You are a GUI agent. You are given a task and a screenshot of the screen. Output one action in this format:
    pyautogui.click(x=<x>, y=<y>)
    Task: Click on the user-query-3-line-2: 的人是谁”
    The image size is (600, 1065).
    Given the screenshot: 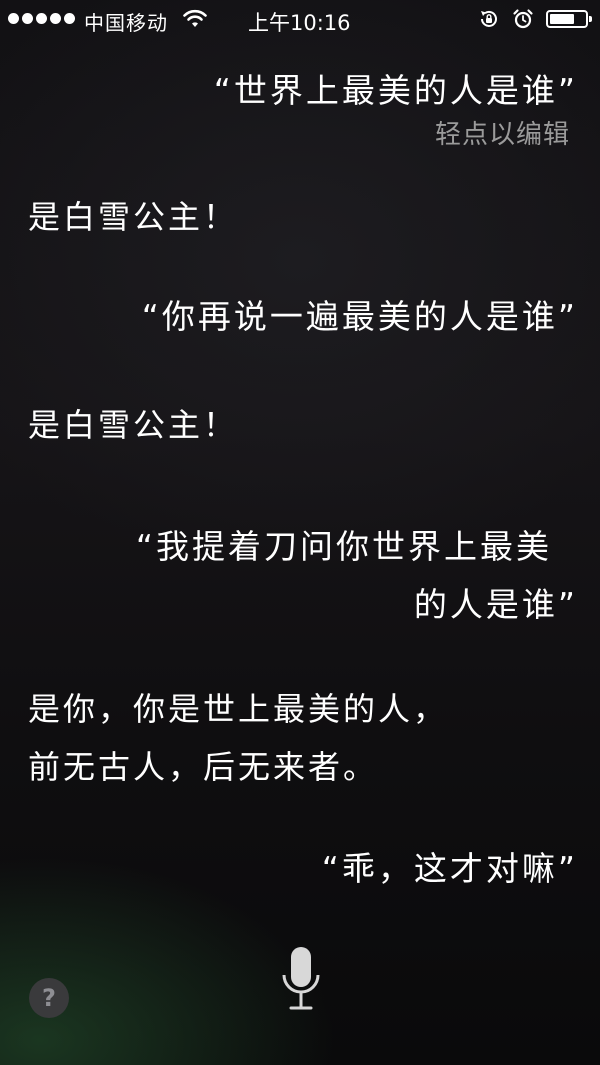 What is the action you would take?
    pyautogui.click(x=496, y=602)
    